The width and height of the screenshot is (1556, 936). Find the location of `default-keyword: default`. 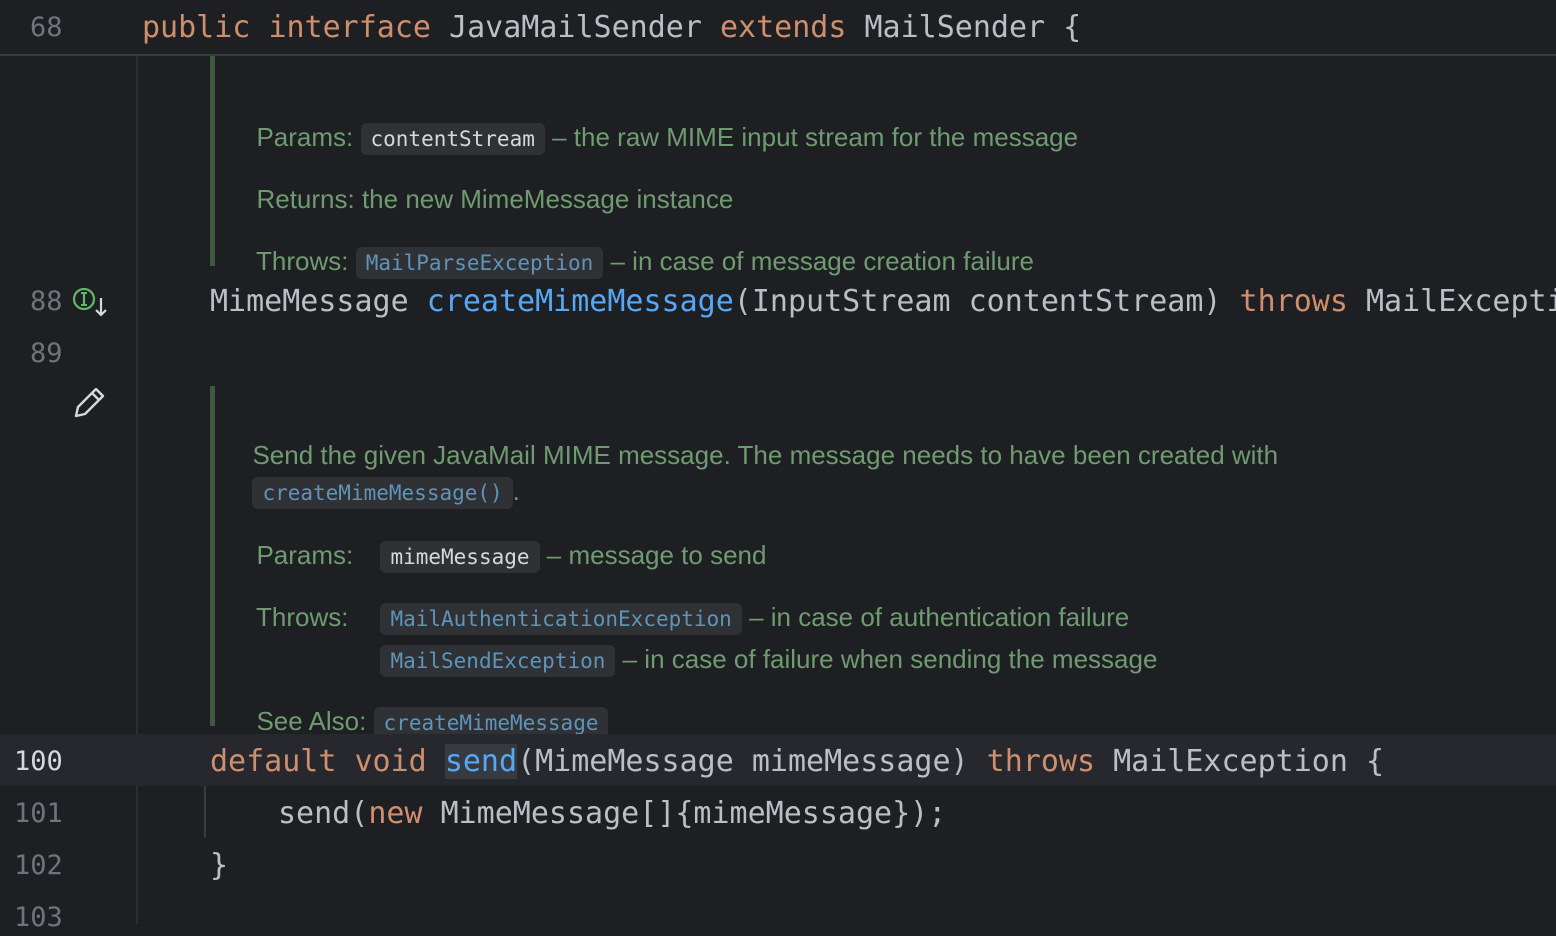

default-keyword: default is located at coordinates (273, 761).